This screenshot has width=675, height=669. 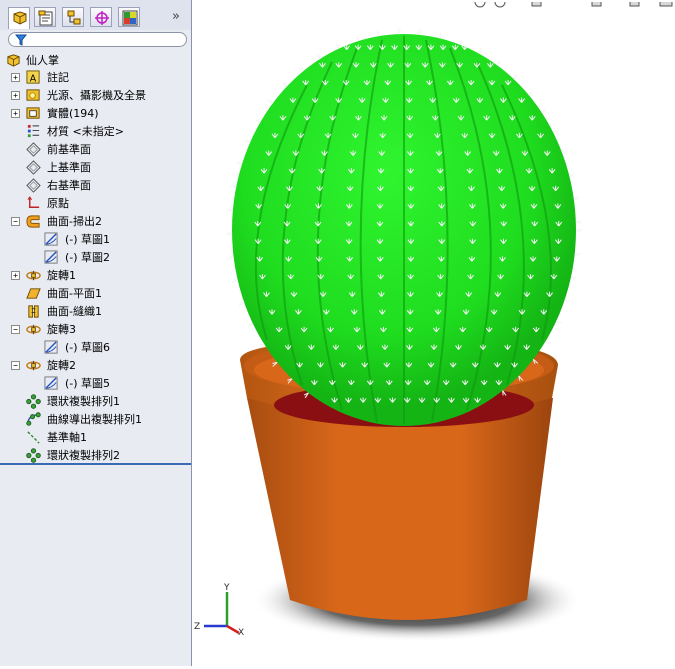 I want to click on dimxpert-icon, so click(x=102, y=18).